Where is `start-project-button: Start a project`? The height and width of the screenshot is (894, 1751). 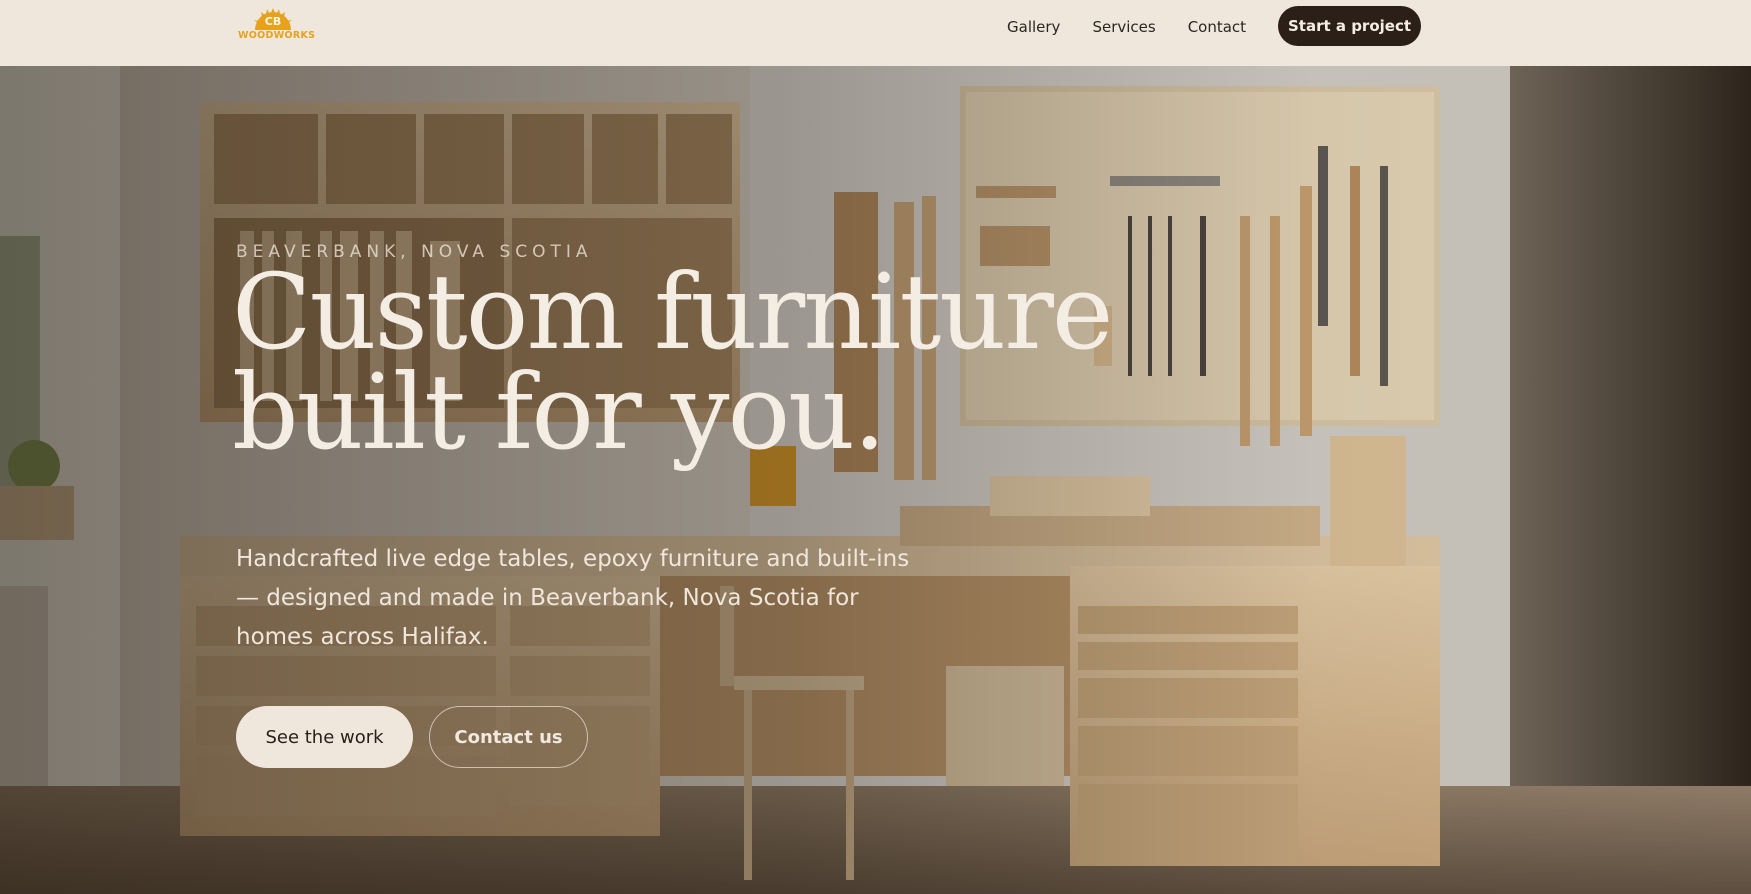 start-project-button: Start a project is located at coordinates (1349, 26).